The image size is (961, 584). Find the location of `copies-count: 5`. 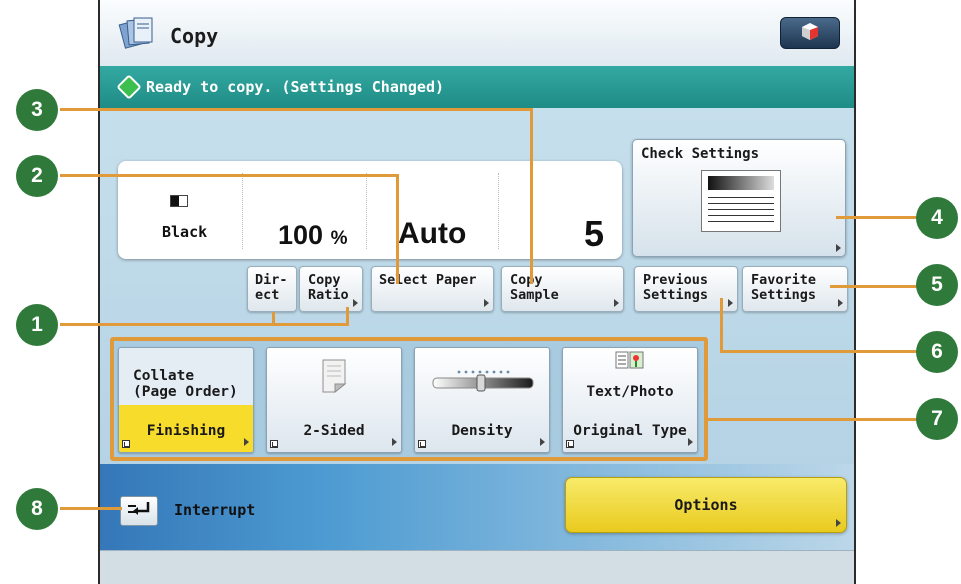

copies-count: 5 is located at coordinates (594, 233).